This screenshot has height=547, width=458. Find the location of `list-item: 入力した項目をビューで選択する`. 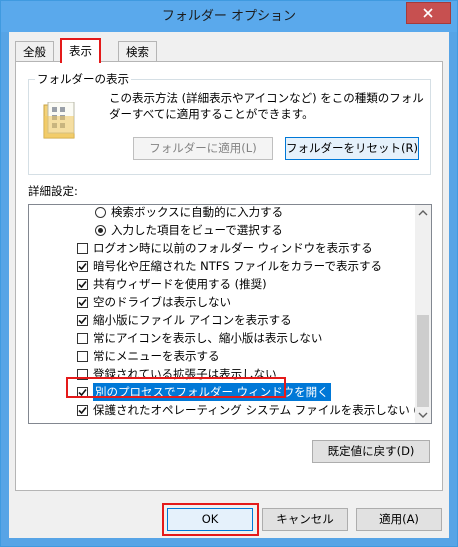

list-item: 入力した項目をビューで選択する is located at coordinates (189, 230).